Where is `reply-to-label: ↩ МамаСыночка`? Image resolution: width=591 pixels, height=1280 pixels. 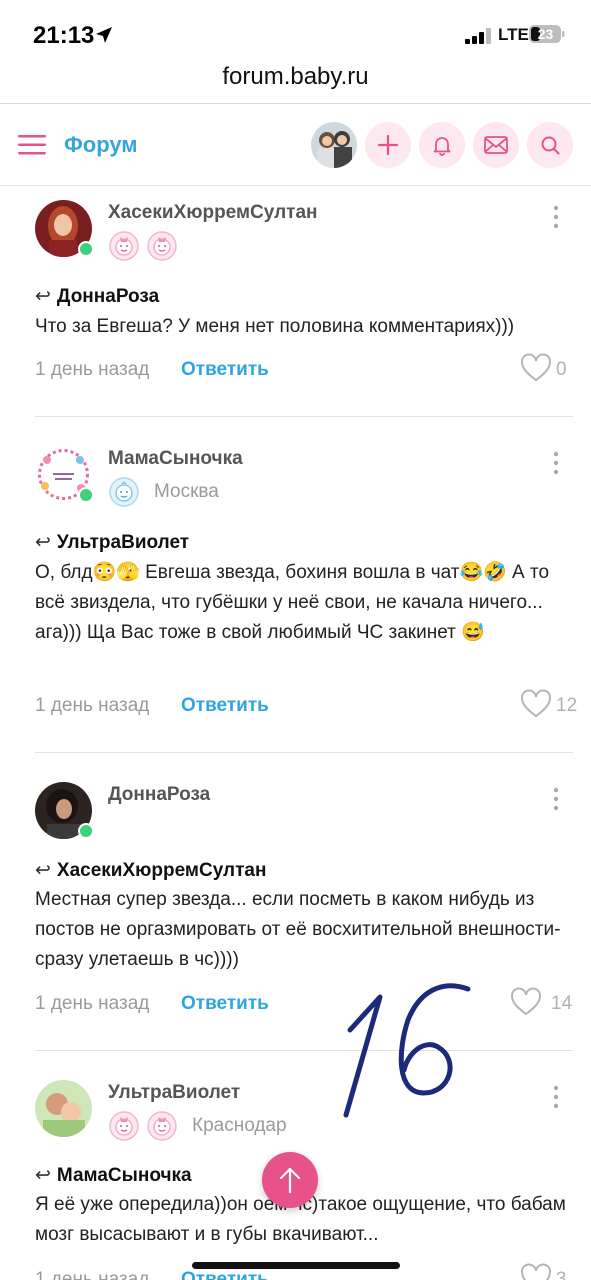 reply-to-label: ↩ МамаСыночка is located at coordinates (113, 1175).